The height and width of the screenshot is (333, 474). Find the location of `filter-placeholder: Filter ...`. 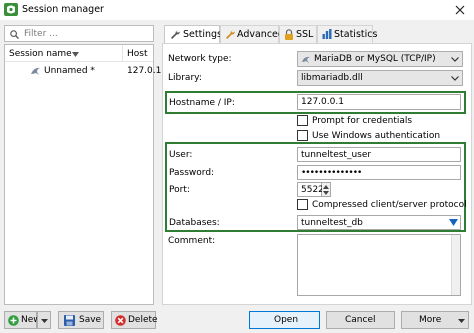

filter-placeholder: Filter ... is located at coordinates (41, 34).